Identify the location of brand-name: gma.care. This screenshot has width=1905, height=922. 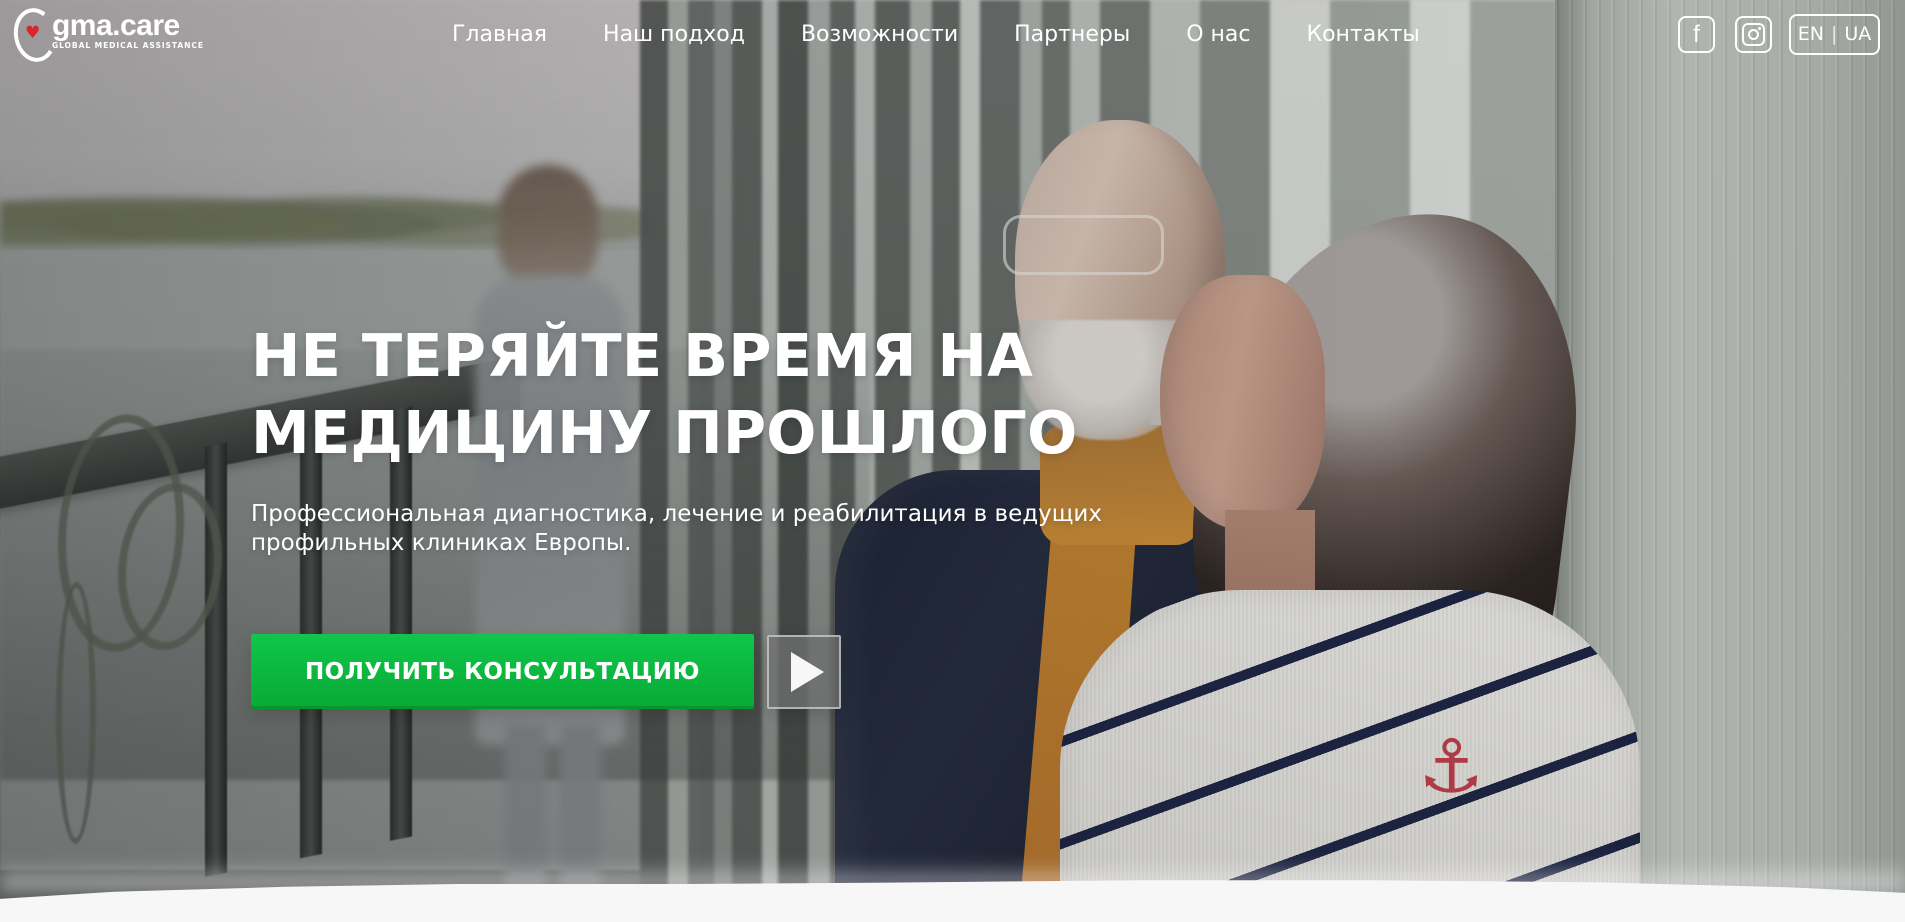
(115, 25).